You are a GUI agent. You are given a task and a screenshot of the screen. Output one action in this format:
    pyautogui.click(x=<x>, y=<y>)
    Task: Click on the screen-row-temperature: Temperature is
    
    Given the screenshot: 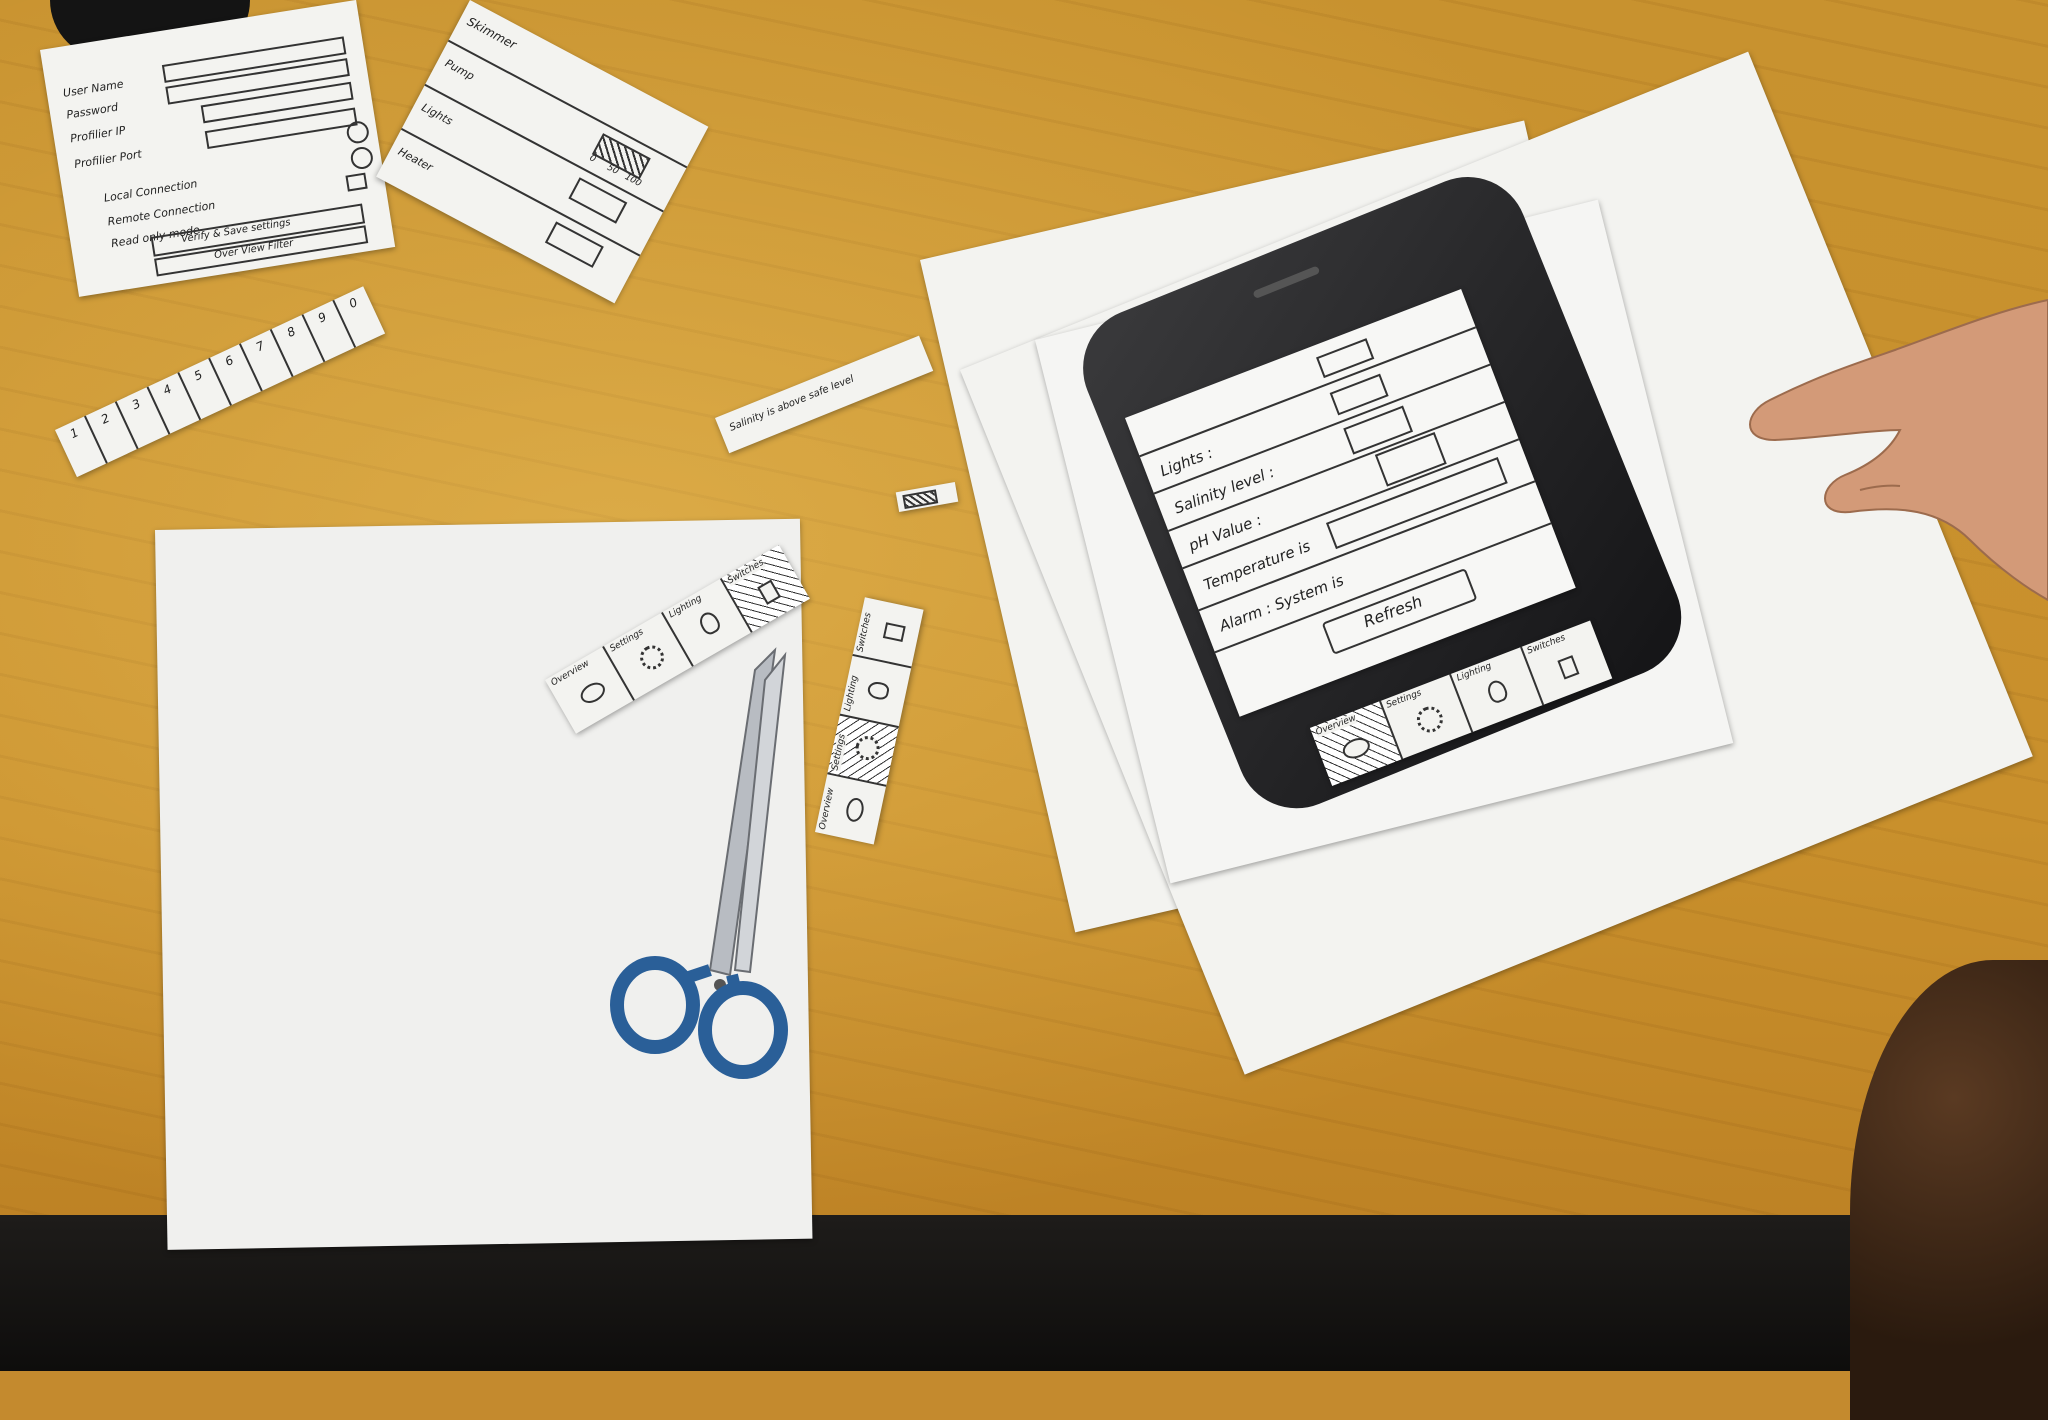 What is the action you would take?
    pyautogui.click(x=1257, y=565)
    